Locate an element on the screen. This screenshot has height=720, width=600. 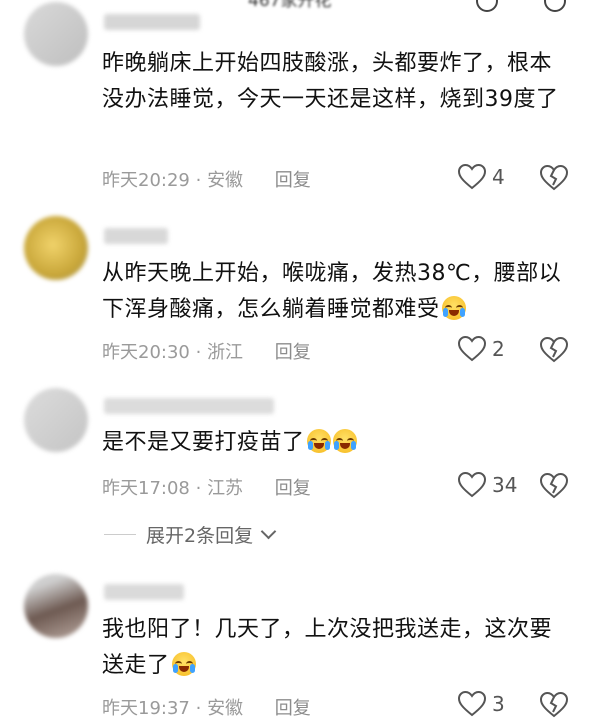
comment-text-body: 我也阳了！几天了，上次没把我送走，这次要送走了 is located at coordinates (327, 647).